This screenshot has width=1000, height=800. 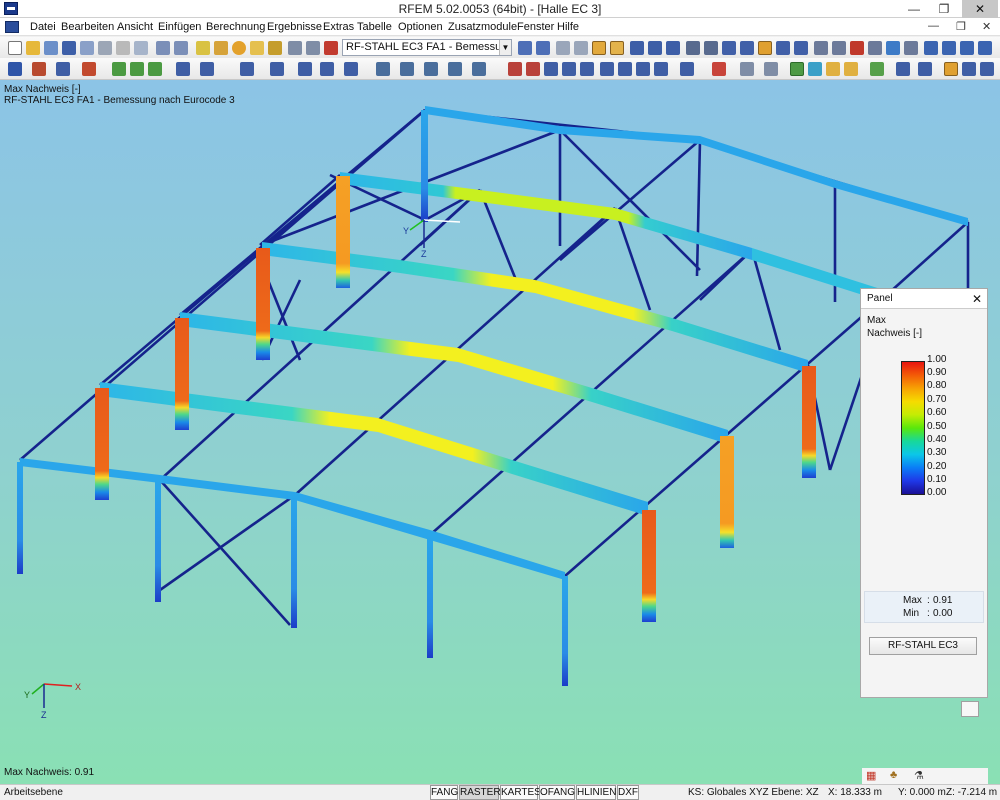 What do you see at coordinates (327, 69) in the screenshot?
I see `surface-load-icon` at bounding box center [327, 69].